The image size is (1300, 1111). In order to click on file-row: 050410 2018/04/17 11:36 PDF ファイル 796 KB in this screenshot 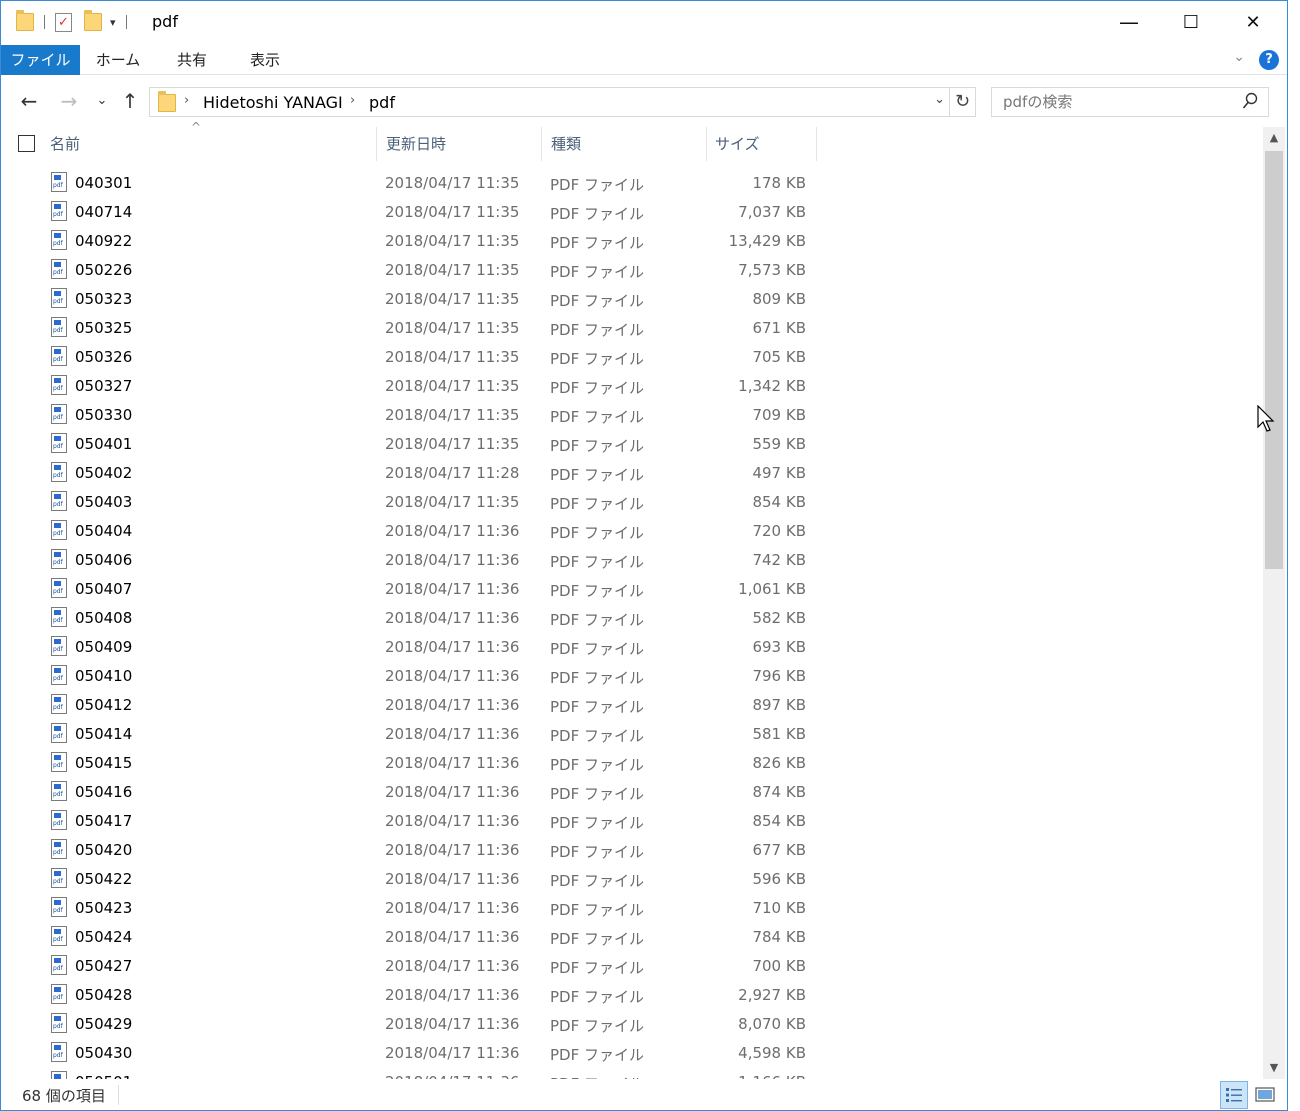, I will do `click(631, 676)`.